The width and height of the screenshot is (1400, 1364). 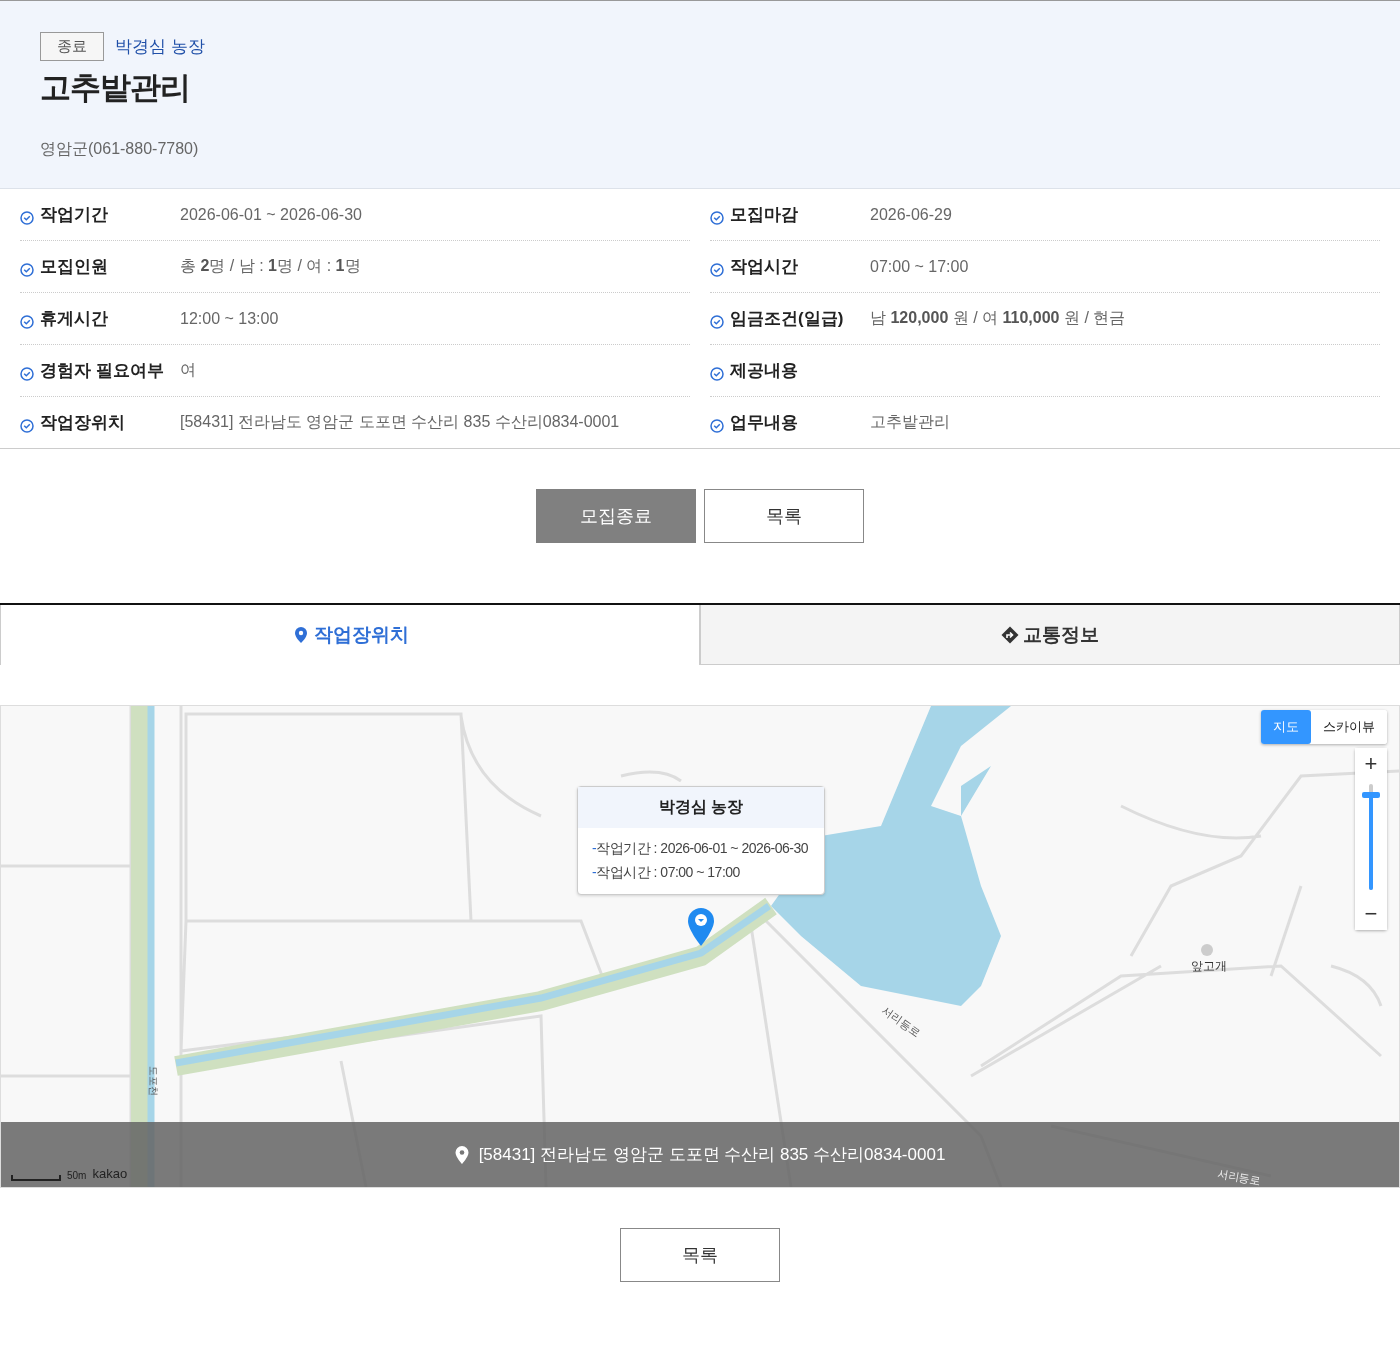 What do you see at coordinates (110, 1173) in the screenshot?
I see `map-brand: kakao` at bounding box center [110, 1173].